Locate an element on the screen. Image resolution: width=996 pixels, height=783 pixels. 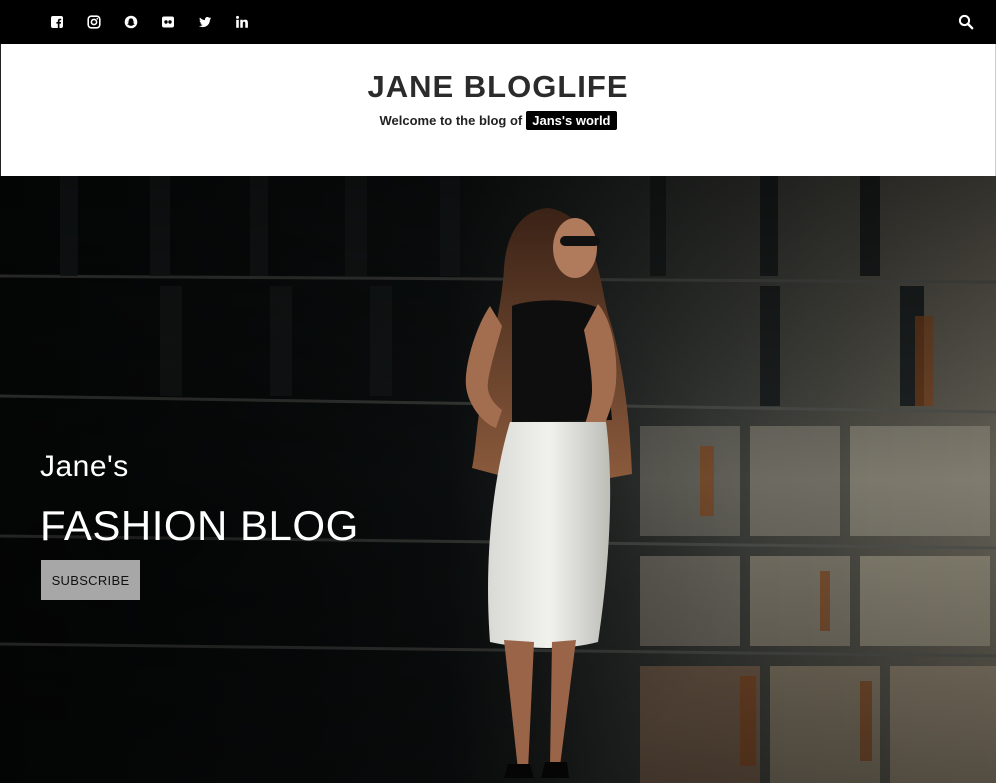
flickr-icon is located at coordinates (167, 22).